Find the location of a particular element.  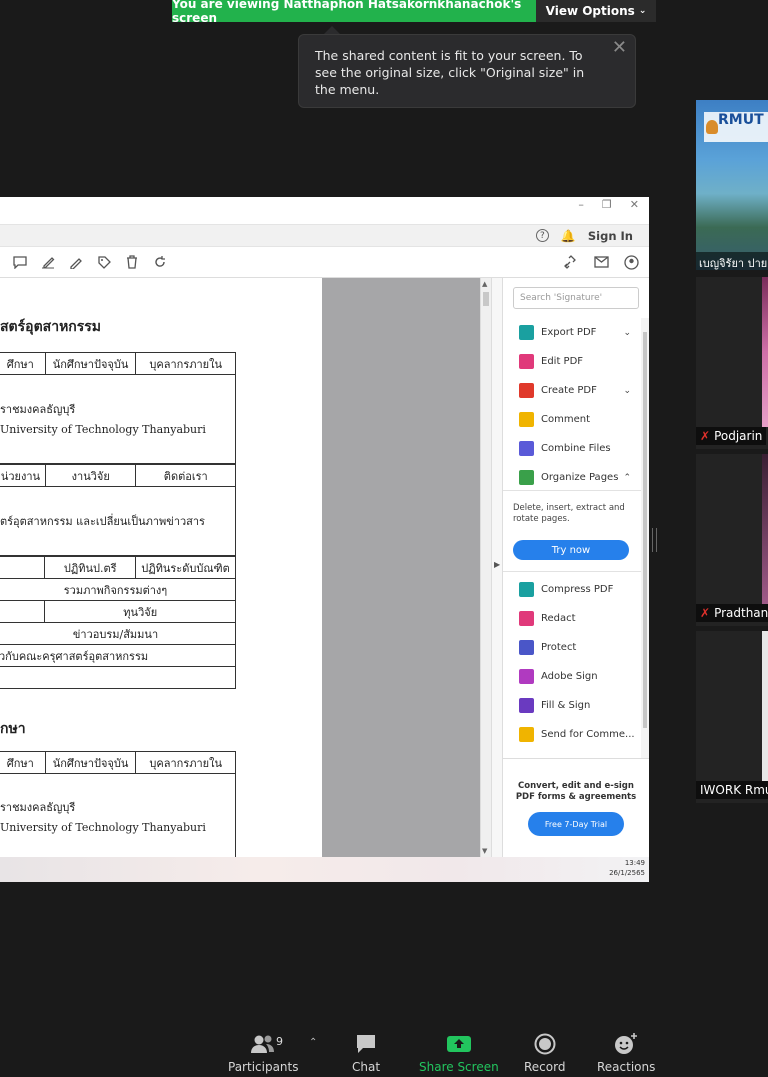

tool-label: Protect is located at coordinates (559, 647).